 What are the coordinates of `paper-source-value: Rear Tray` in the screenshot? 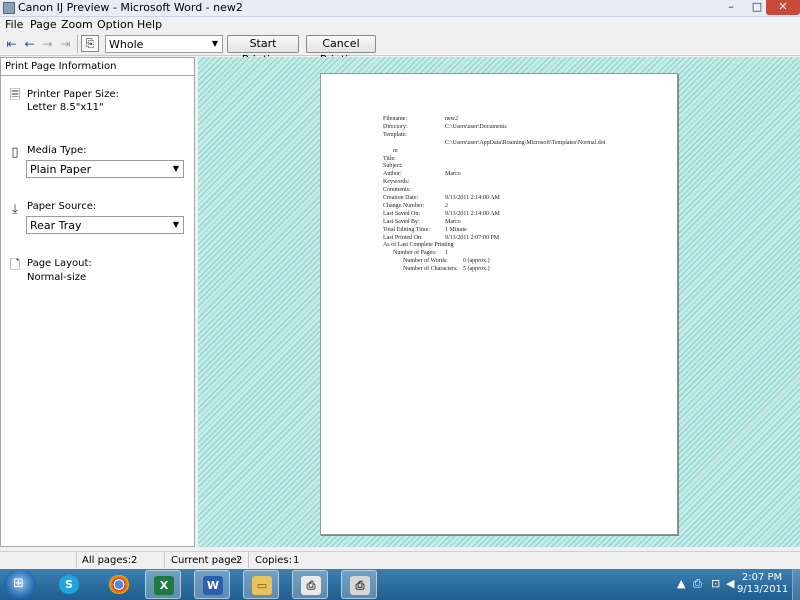 It's located at (56, 225).